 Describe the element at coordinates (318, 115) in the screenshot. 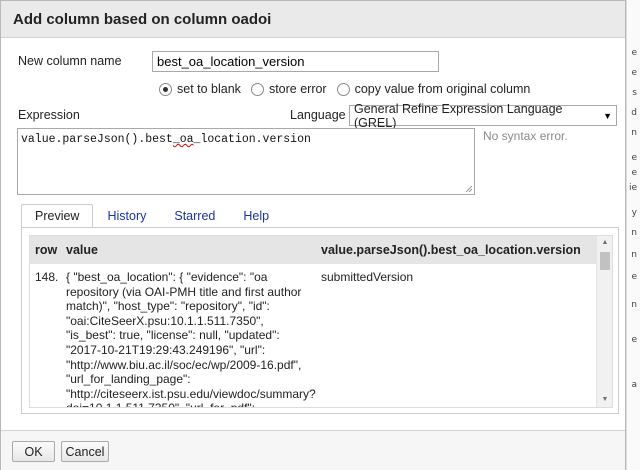

I see `language-label: Language` at that location.